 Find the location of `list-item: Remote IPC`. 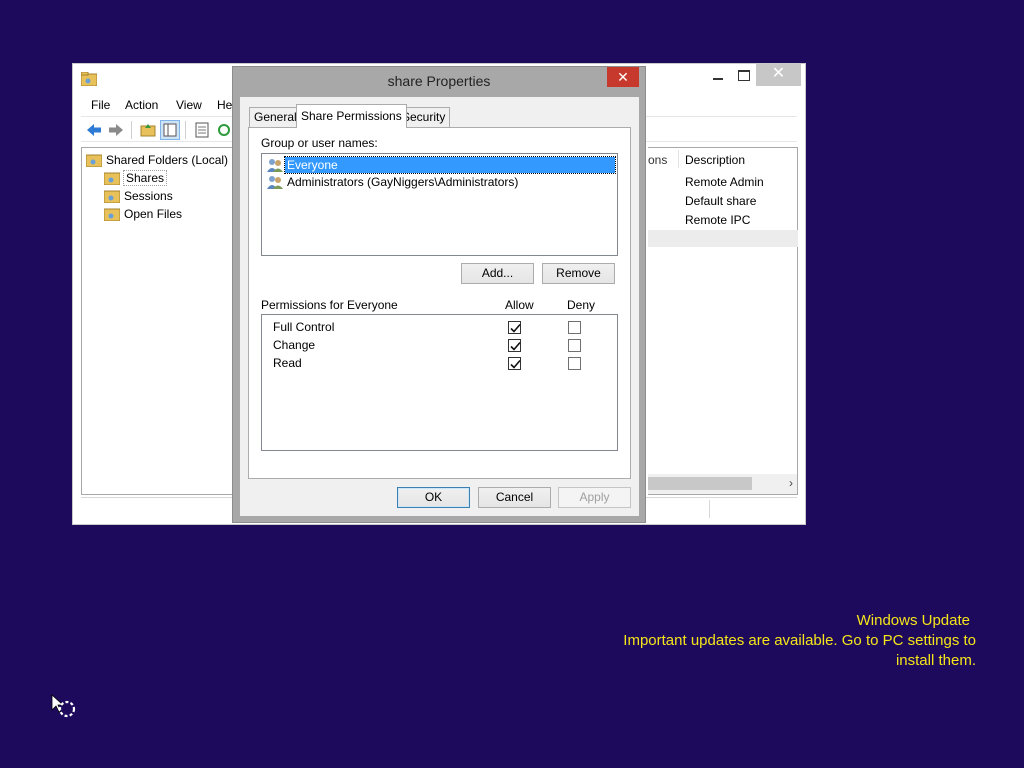

list-item: Remote IPC is located at coordinates (717, 220).